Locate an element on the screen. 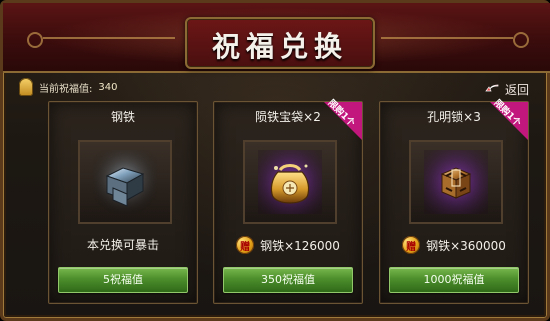 The image size is (550, 321). kongming-lock-icon is located at coordinates (456, 182).